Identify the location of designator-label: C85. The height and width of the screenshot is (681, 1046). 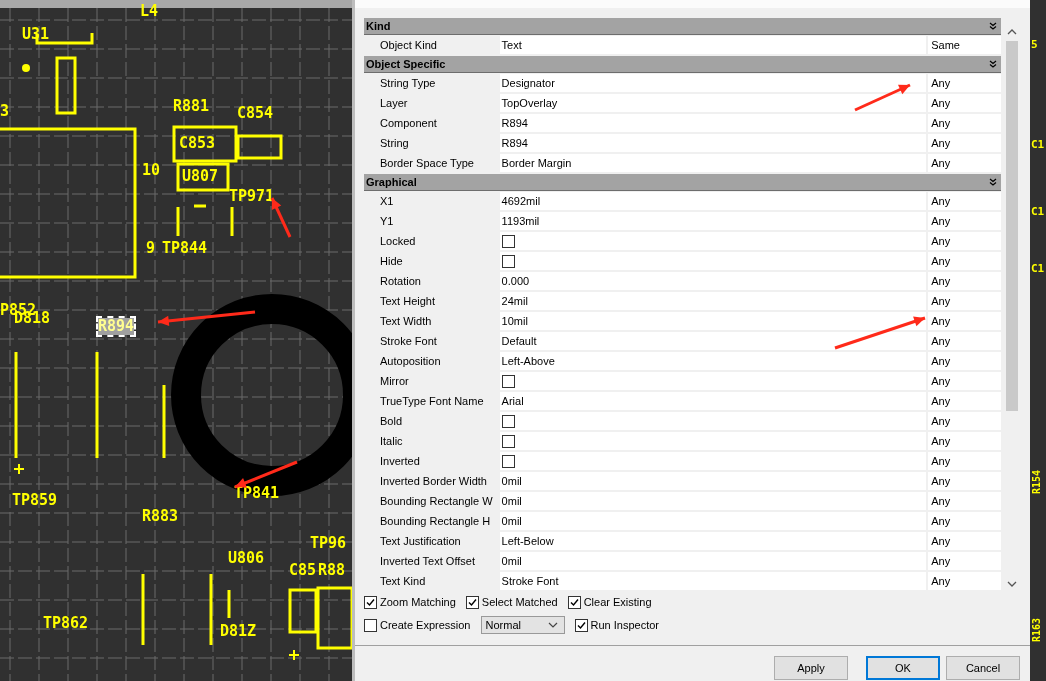
(303, 570).